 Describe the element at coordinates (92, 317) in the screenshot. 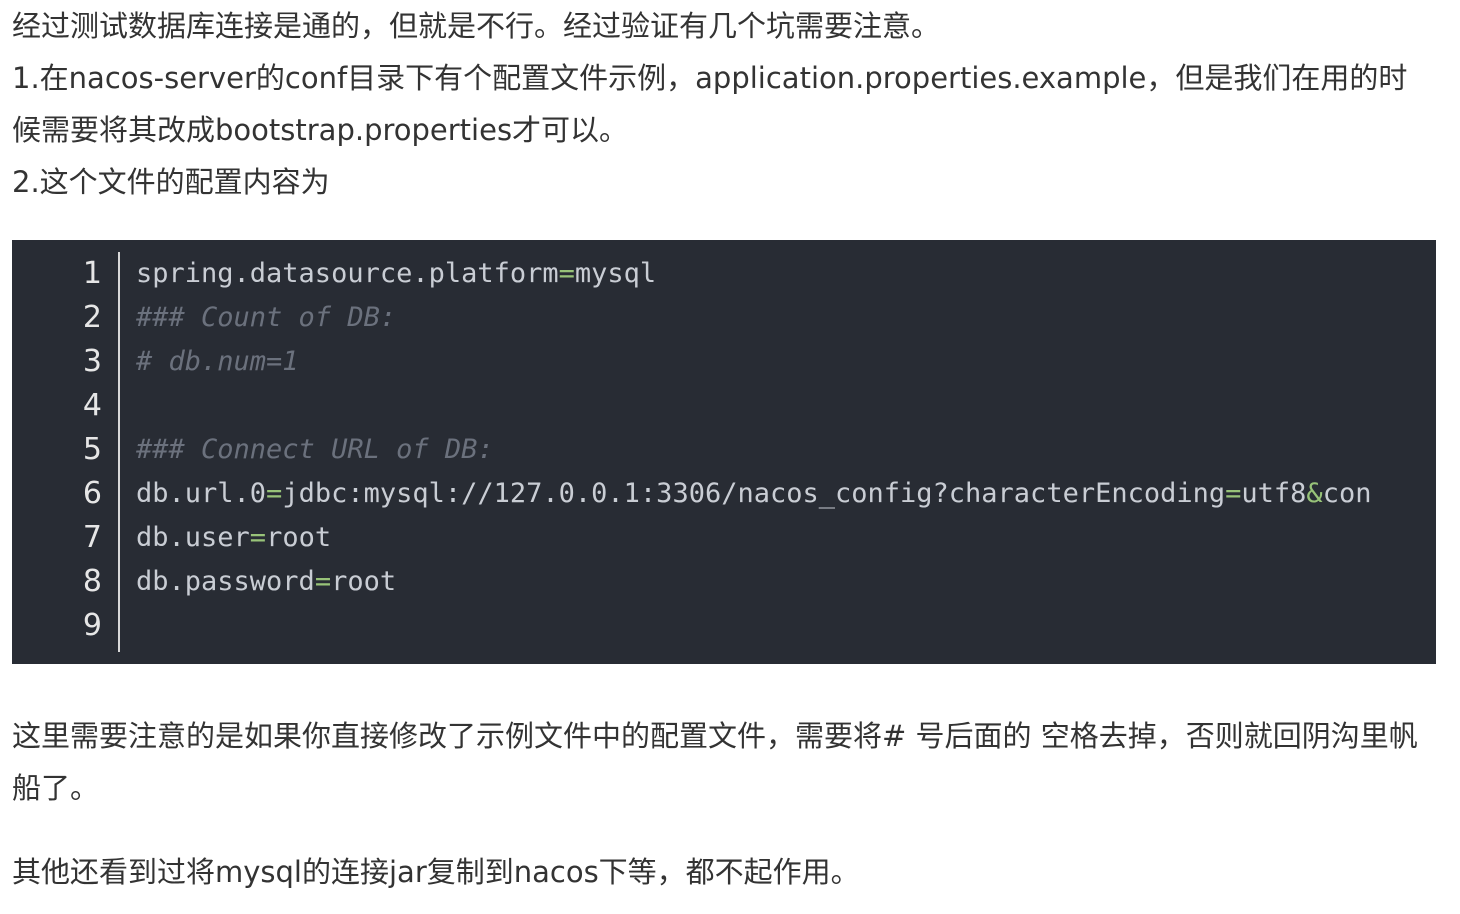

I see `line-number: 2` at that location.